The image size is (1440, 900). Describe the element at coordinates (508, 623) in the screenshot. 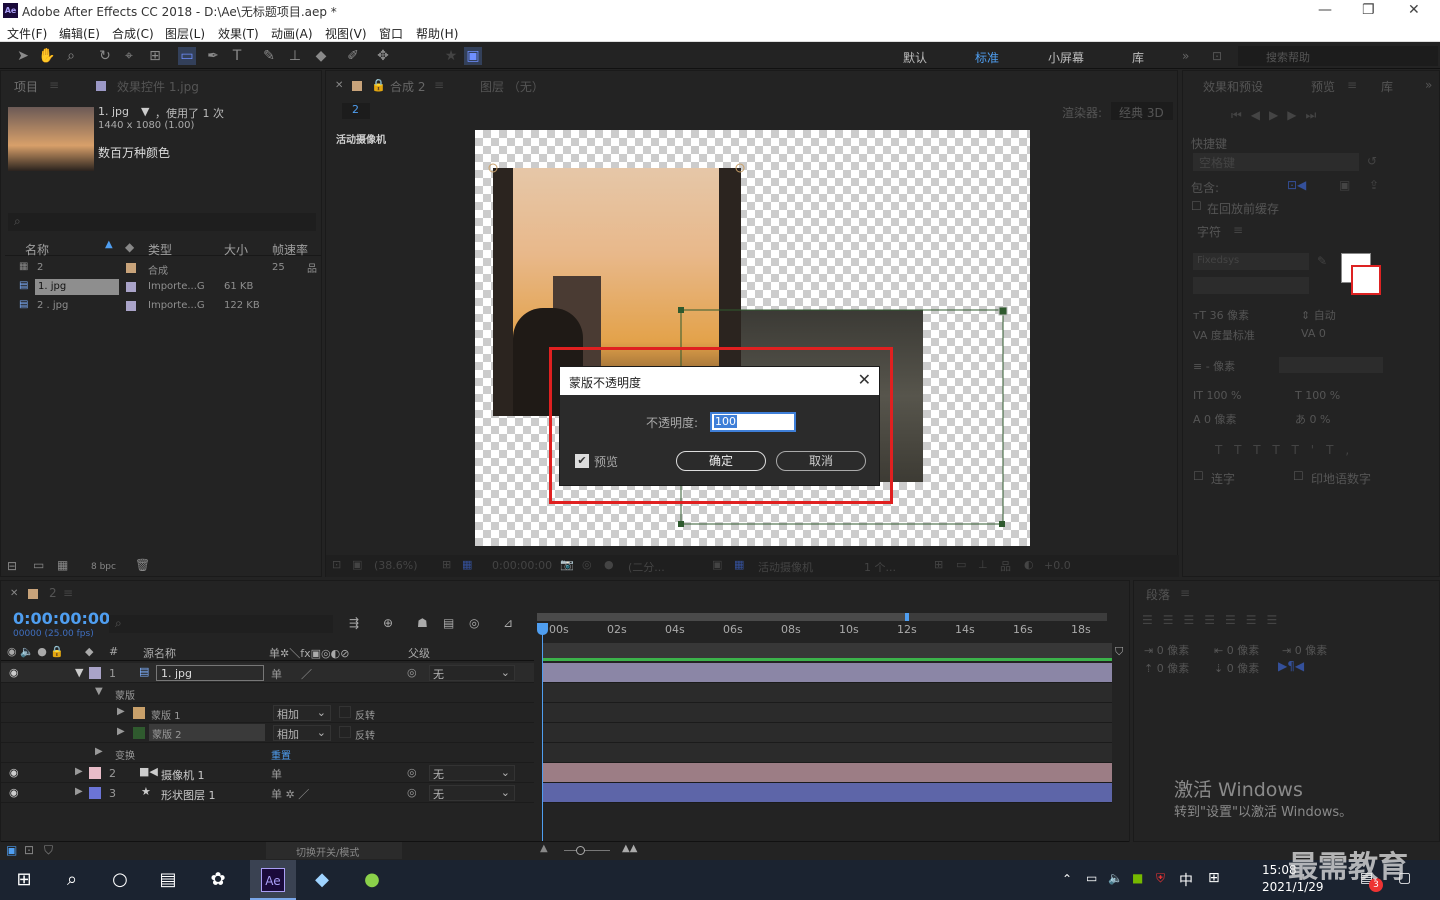

I see `graph-editor-icon: ⊿` at that location.